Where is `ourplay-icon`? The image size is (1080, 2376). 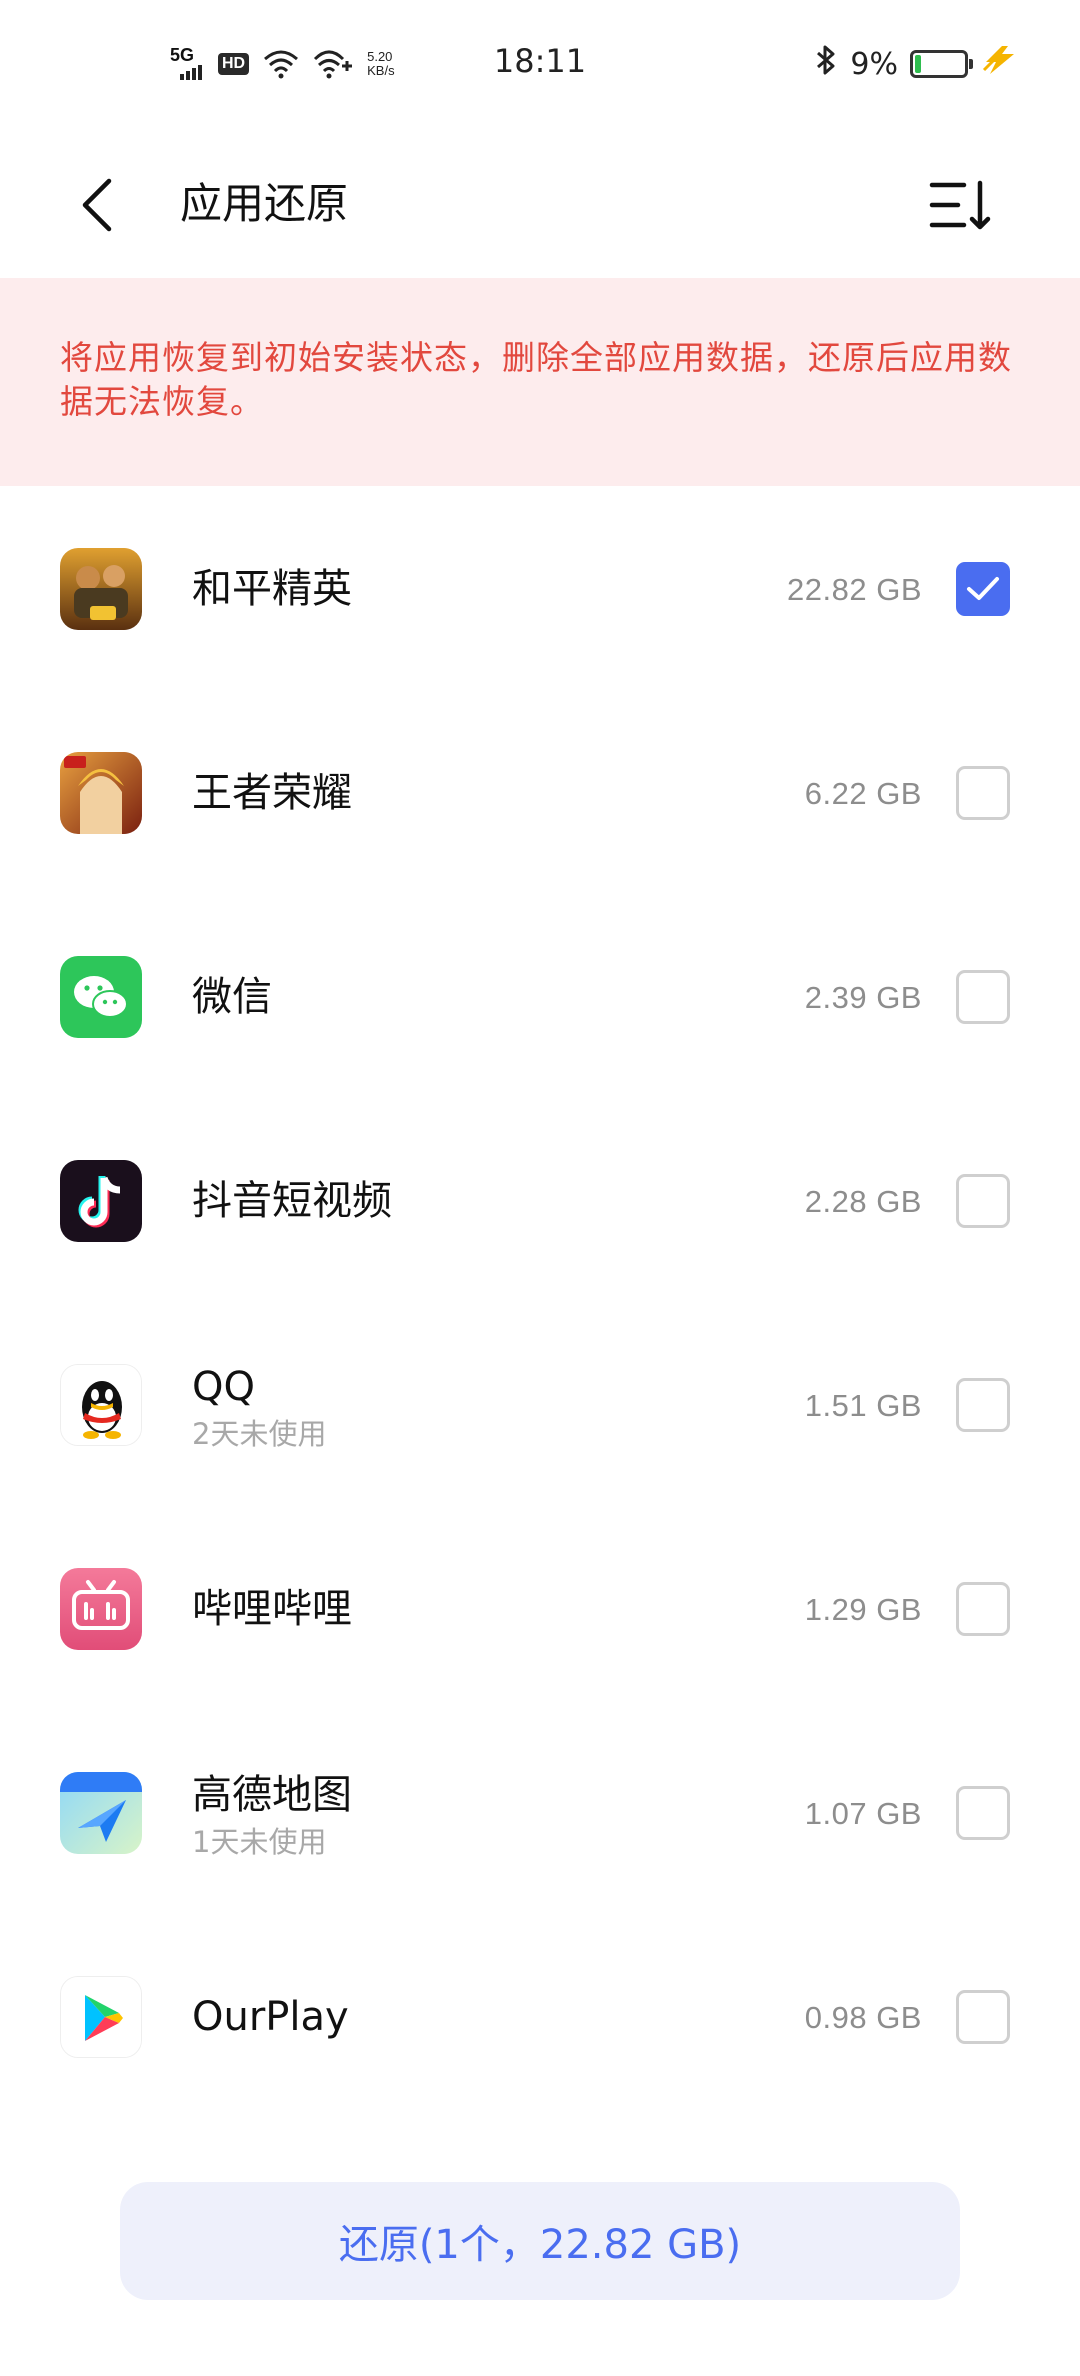 ourplay-icon is located at coordinates (101, 2017).